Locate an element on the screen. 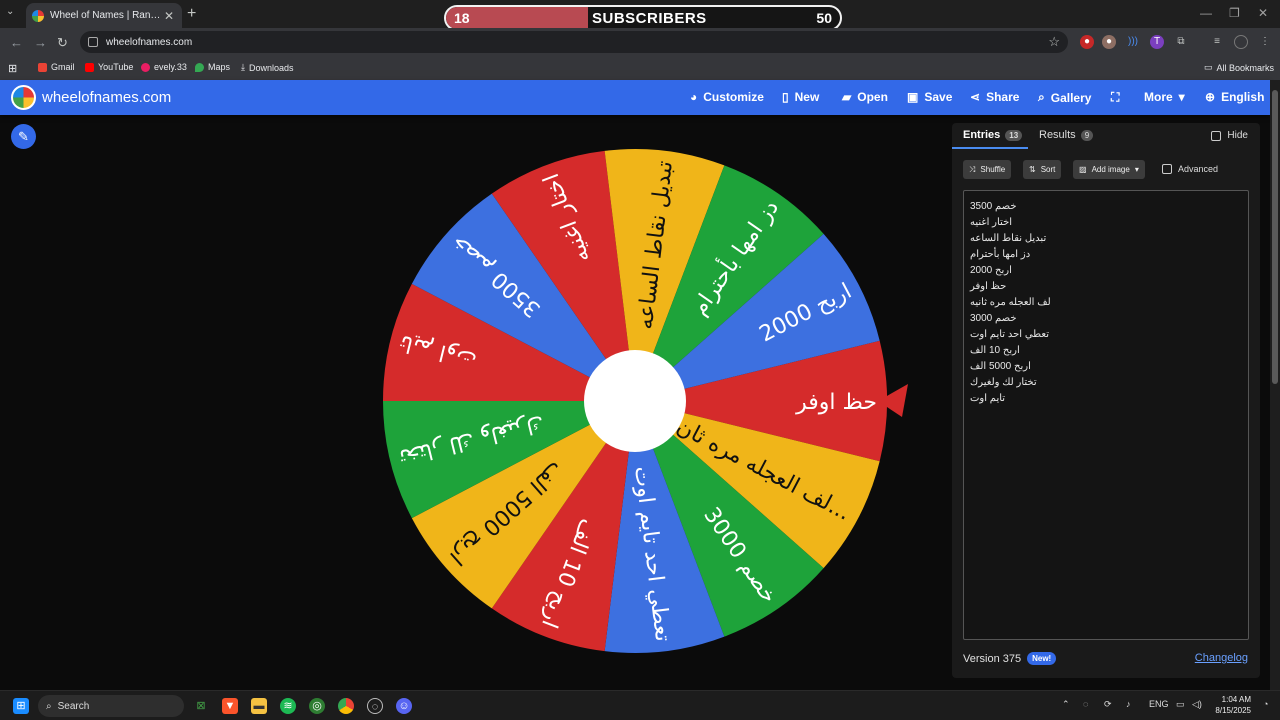  tab-title: Wheel of Names | Random nam is located at coordinates (106, 15).